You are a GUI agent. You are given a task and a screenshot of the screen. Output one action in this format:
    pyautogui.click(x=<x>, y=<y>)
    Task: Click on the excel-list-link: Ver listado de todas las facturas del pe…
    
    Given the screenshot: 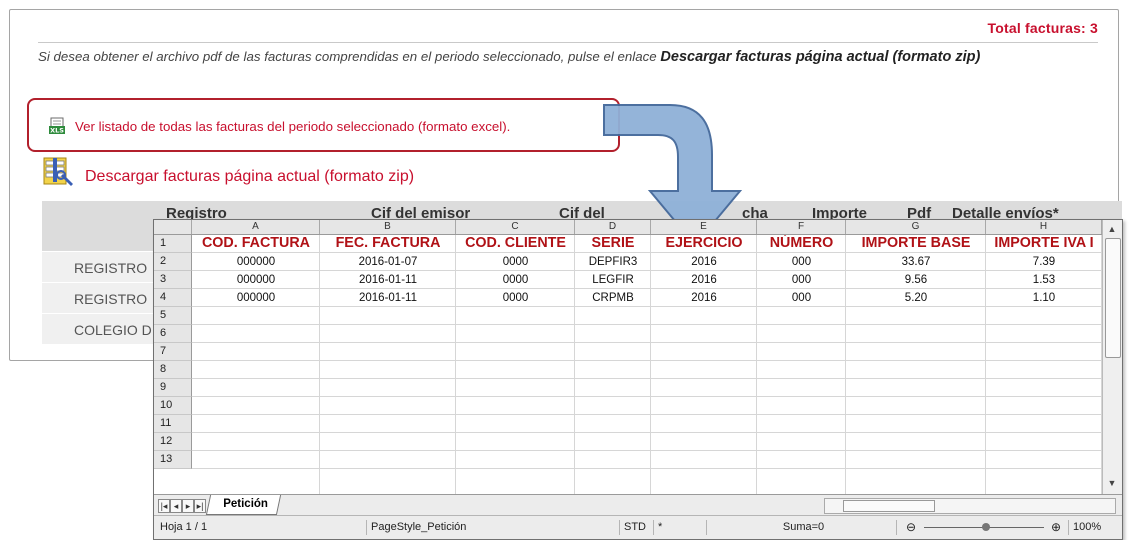 What is the action you would take?
    pyautogui.click(x=292, y=126)
    